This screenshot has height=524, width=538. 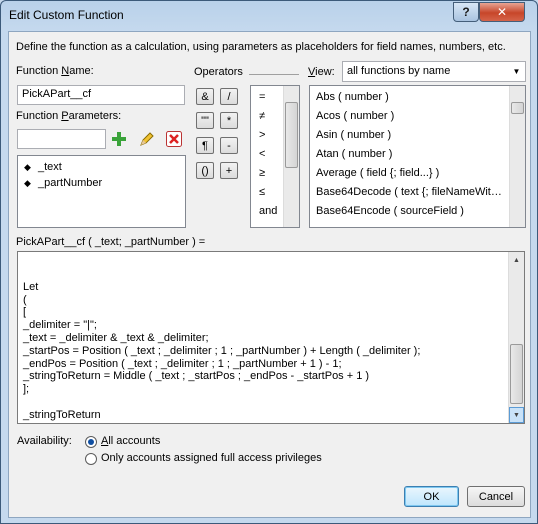 I want to click on calculation-line: ), so click(x=221, y=422).